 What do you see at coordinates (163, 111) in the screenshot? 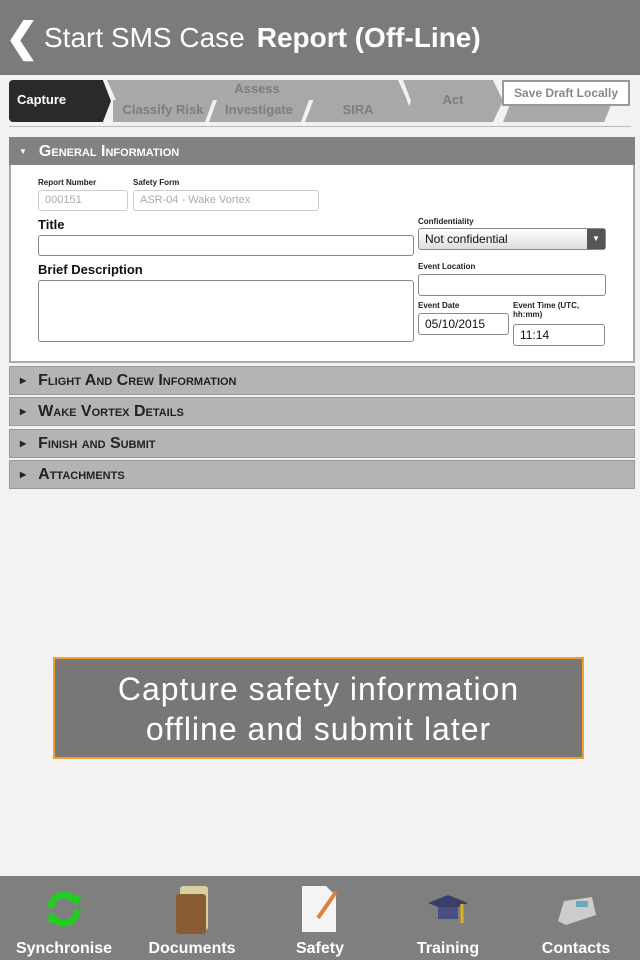
I see `step-classify-risk: Classify Risk` at bounding box center [163, 111].